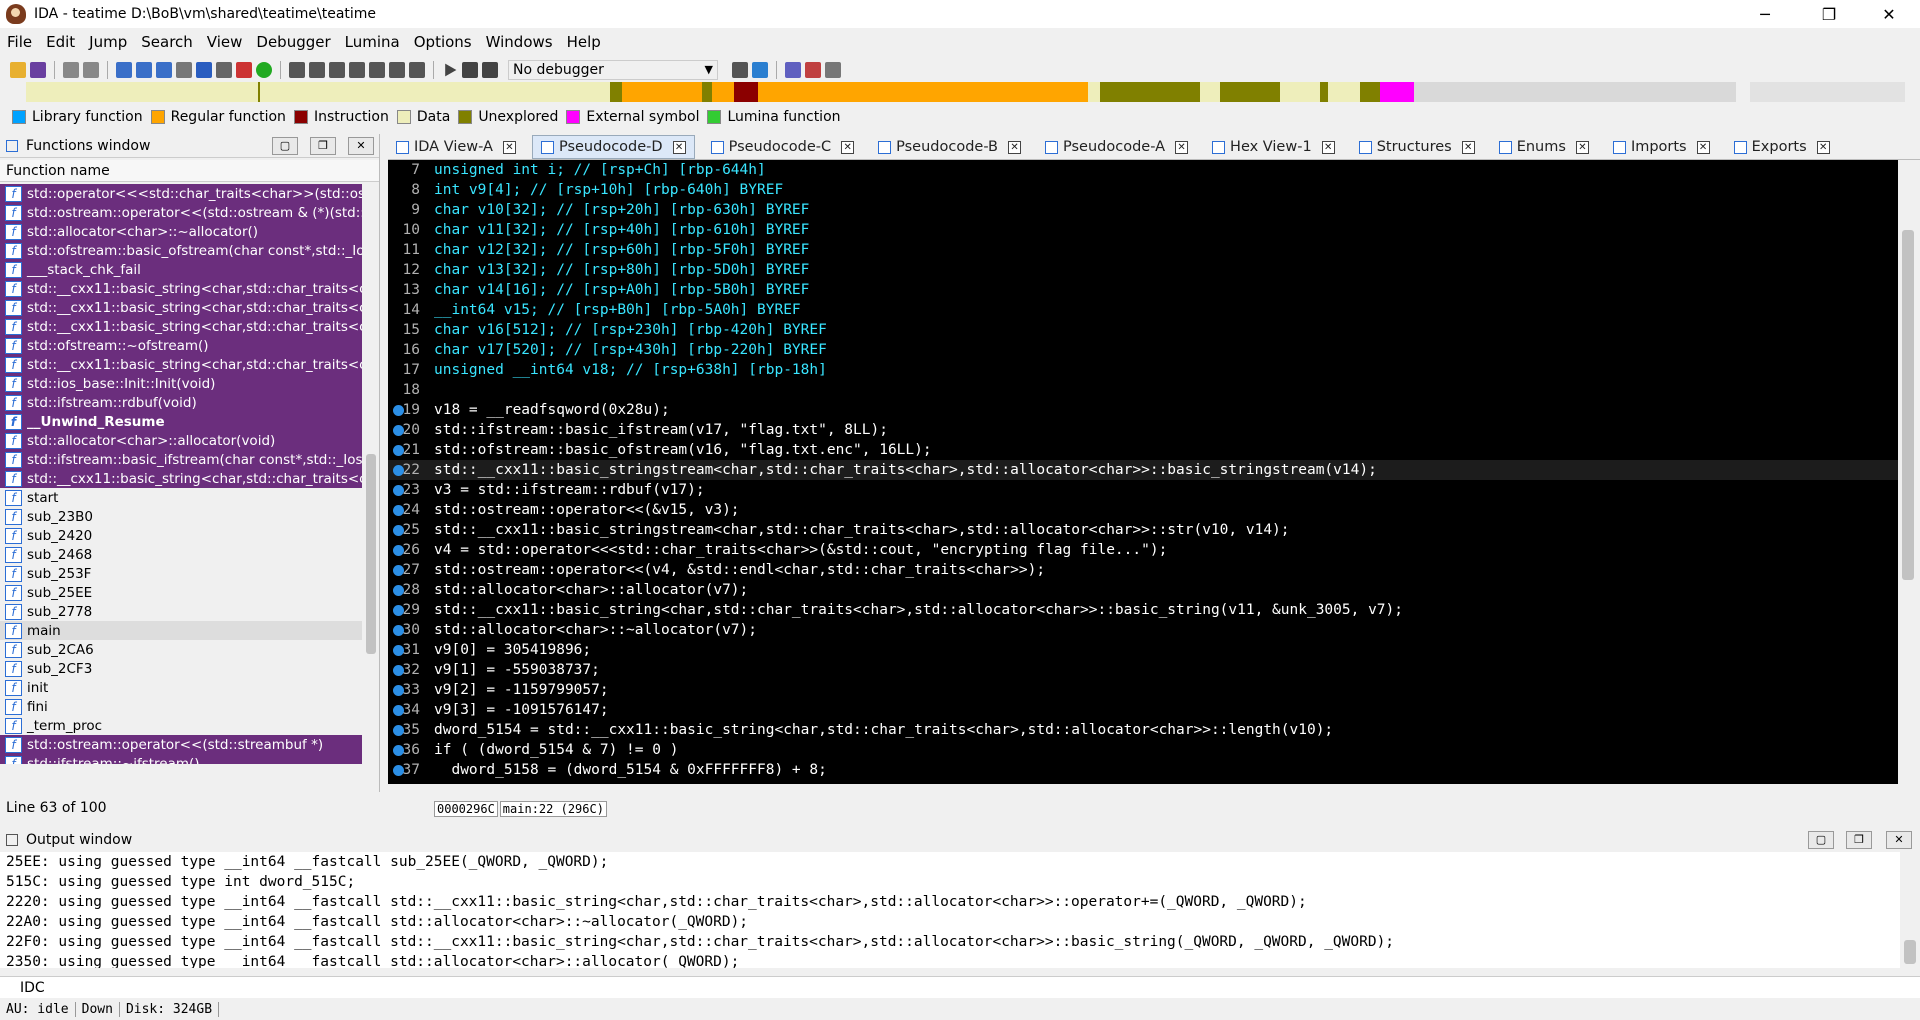 This screenshot has height=1020, width=1920. I want to click on stop-icon, so click(490, 70).